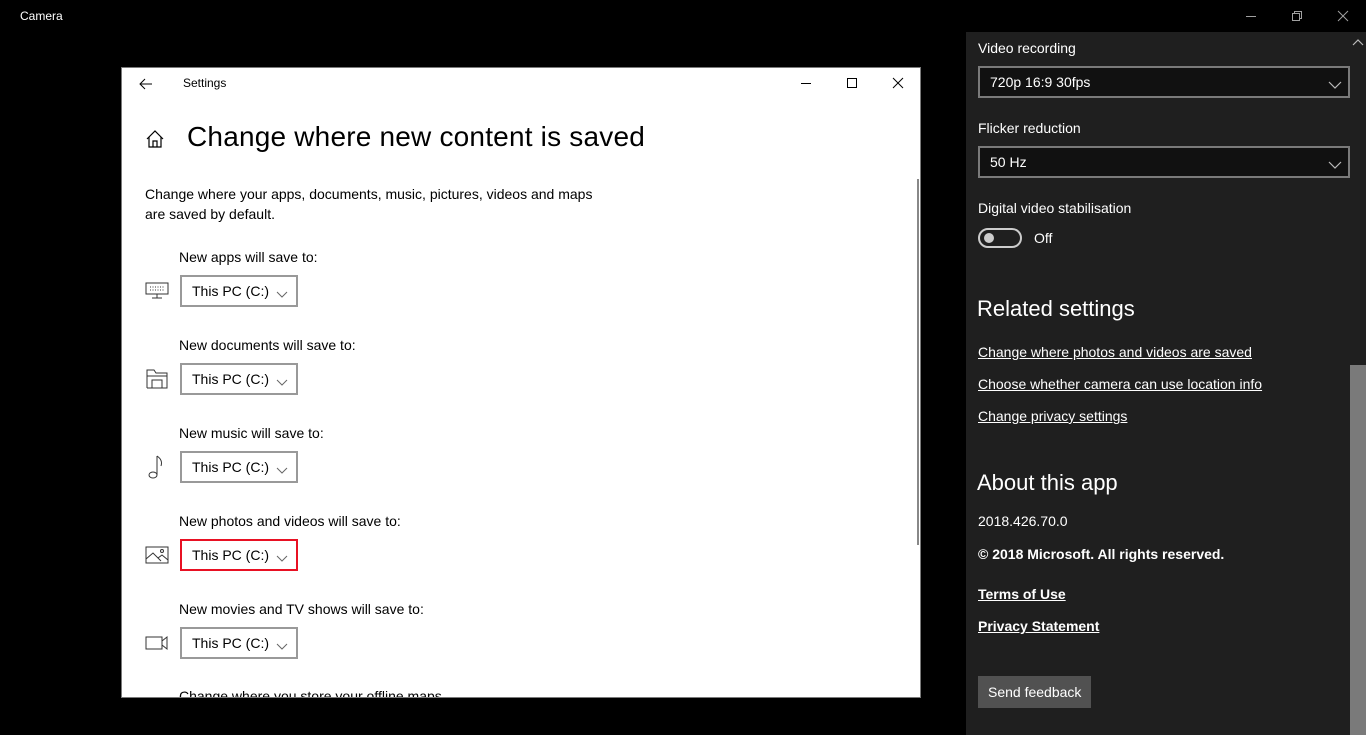 The image size is (1366, 735). Describe the element at coordinates (1043, 238) in the screenshot. I see `stabilisation-state: Off` at that location.